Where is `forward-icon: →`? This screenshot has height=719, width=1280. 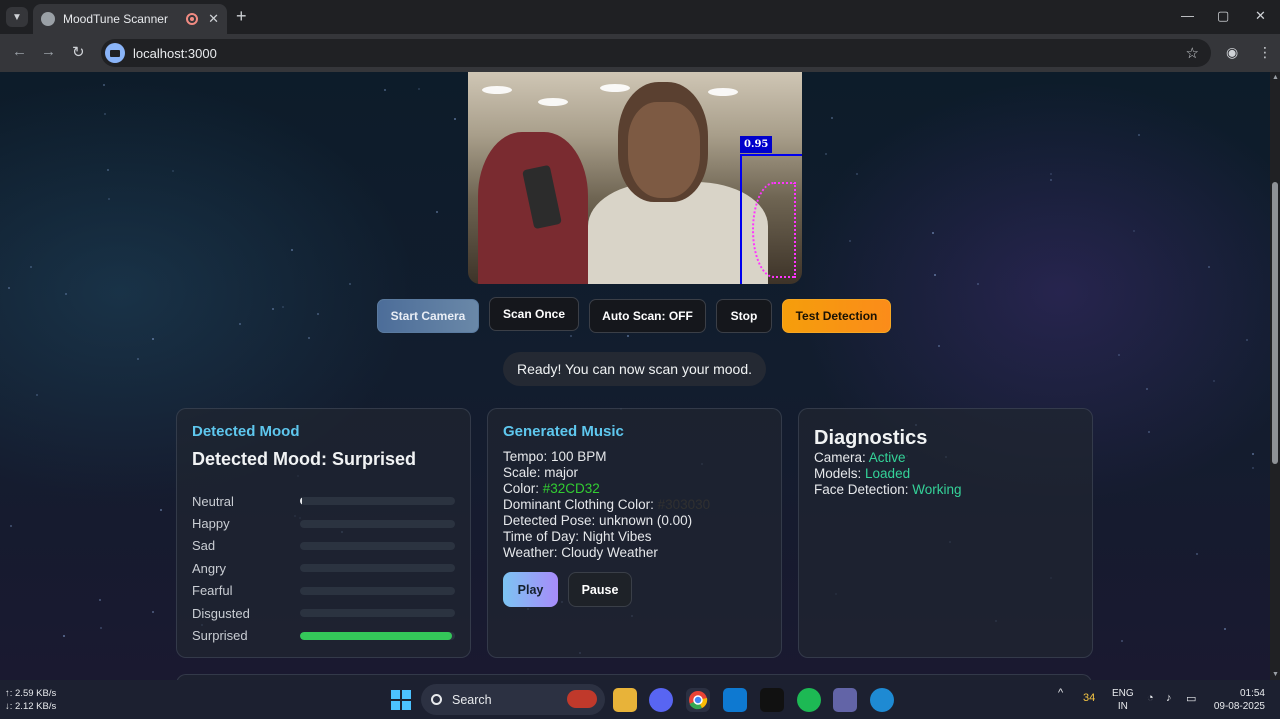
forward-icon: → is located at coordinates (48, 51).